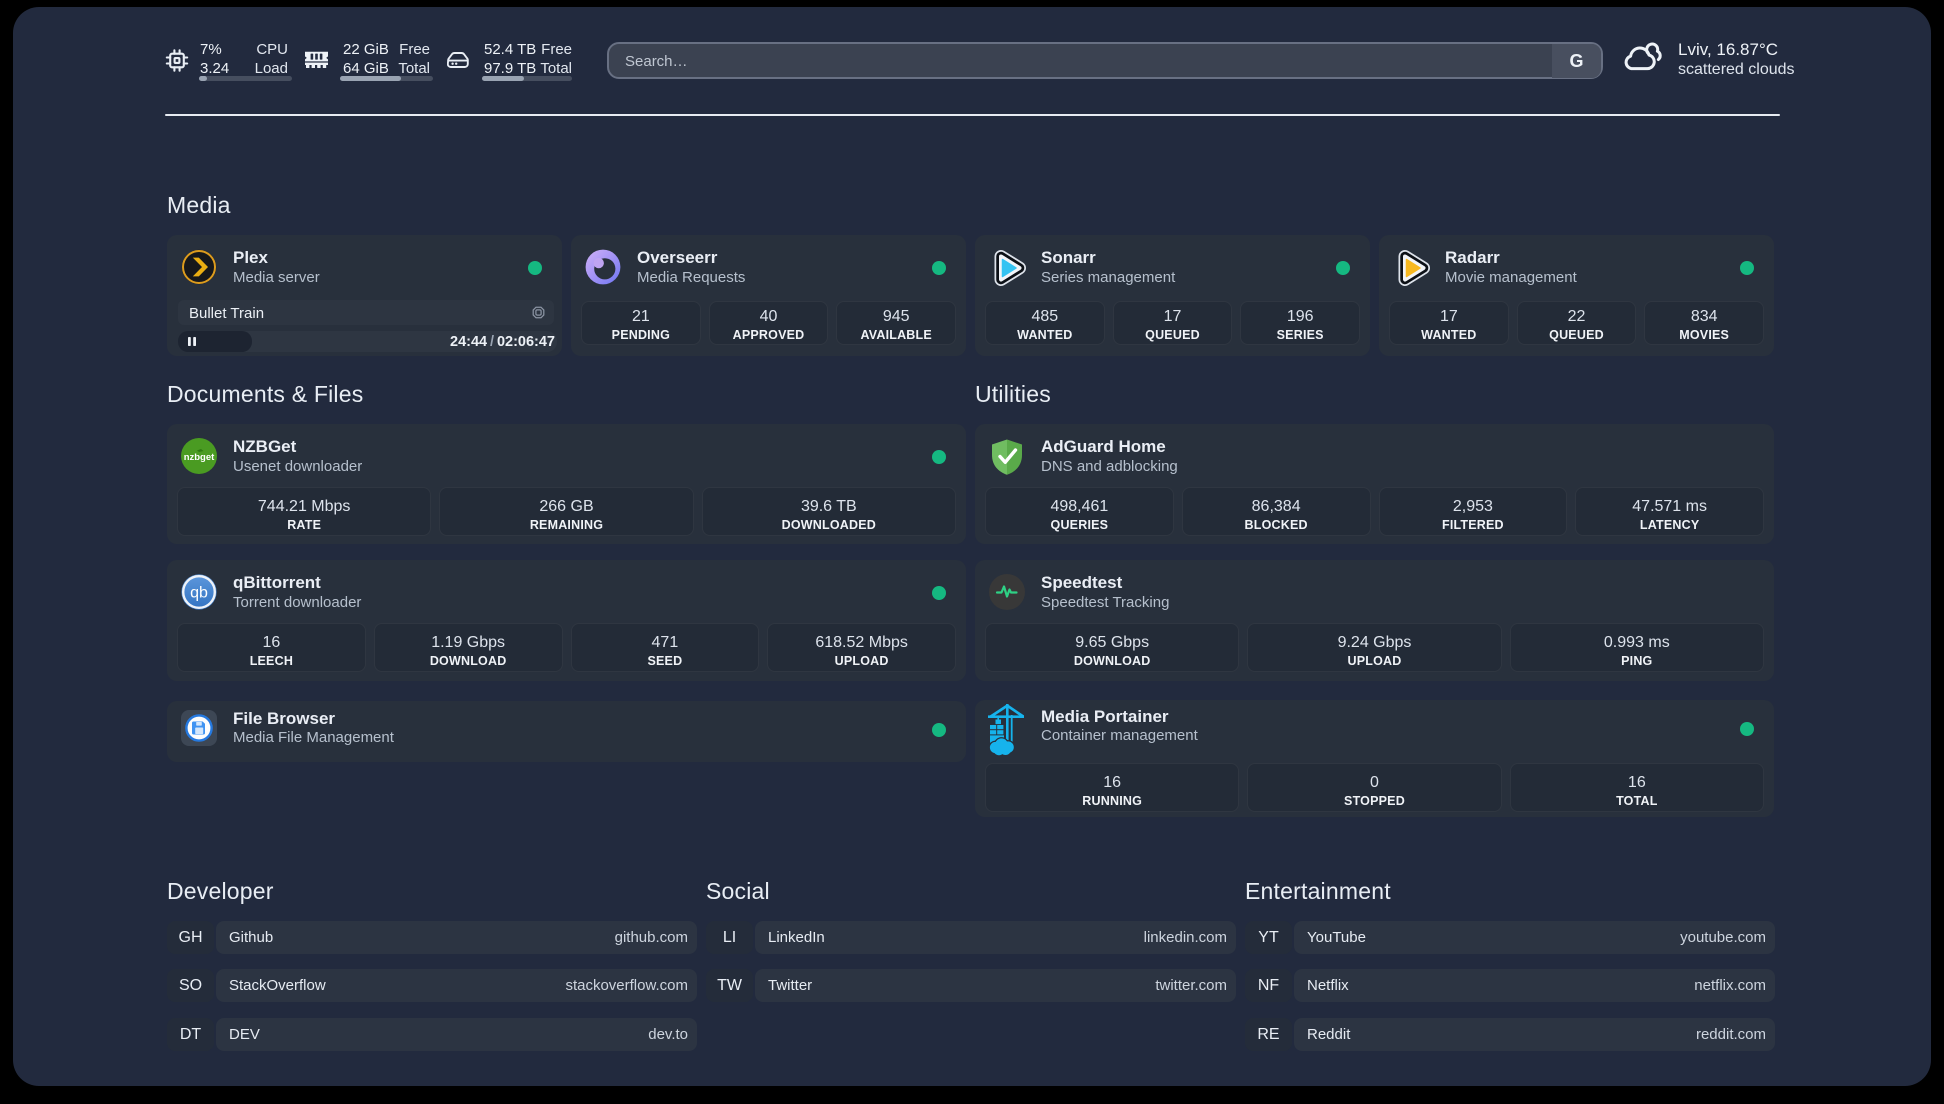  What do you see at coordinates (199, 593) in the screenshot?
I see `svg-text: qb` at bounding box center [199, 593].